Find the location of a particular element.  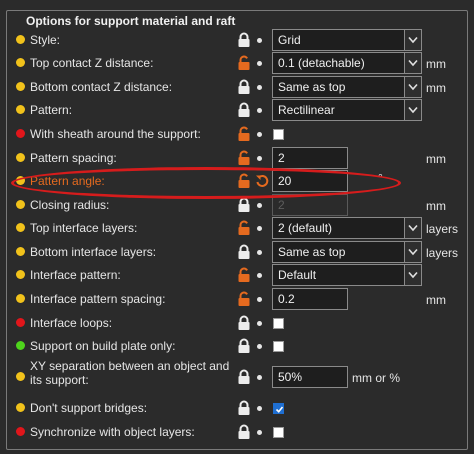

bottom-interface-layers-select: Same as top is located at coordinates (347, 252).